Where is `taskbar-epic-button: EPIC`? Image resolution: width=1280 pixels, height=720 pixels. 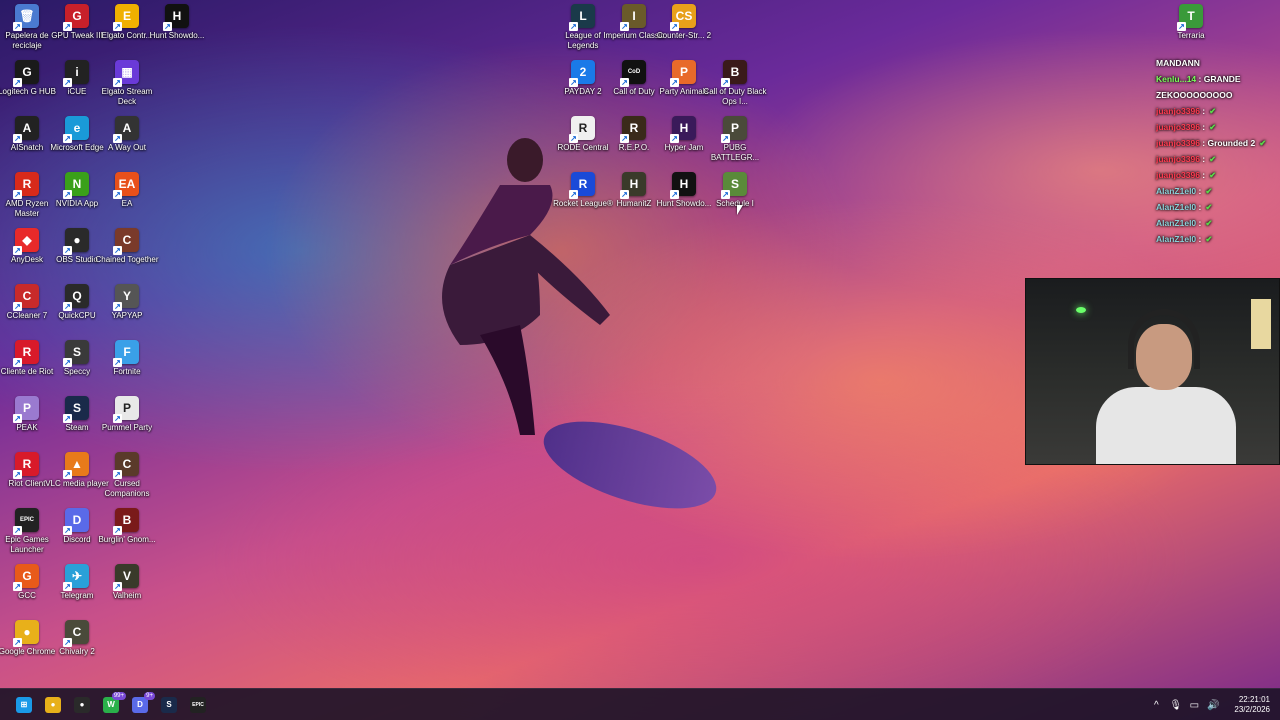 taskbar-epic-button: EPIC is located at coordinates (198, 705).